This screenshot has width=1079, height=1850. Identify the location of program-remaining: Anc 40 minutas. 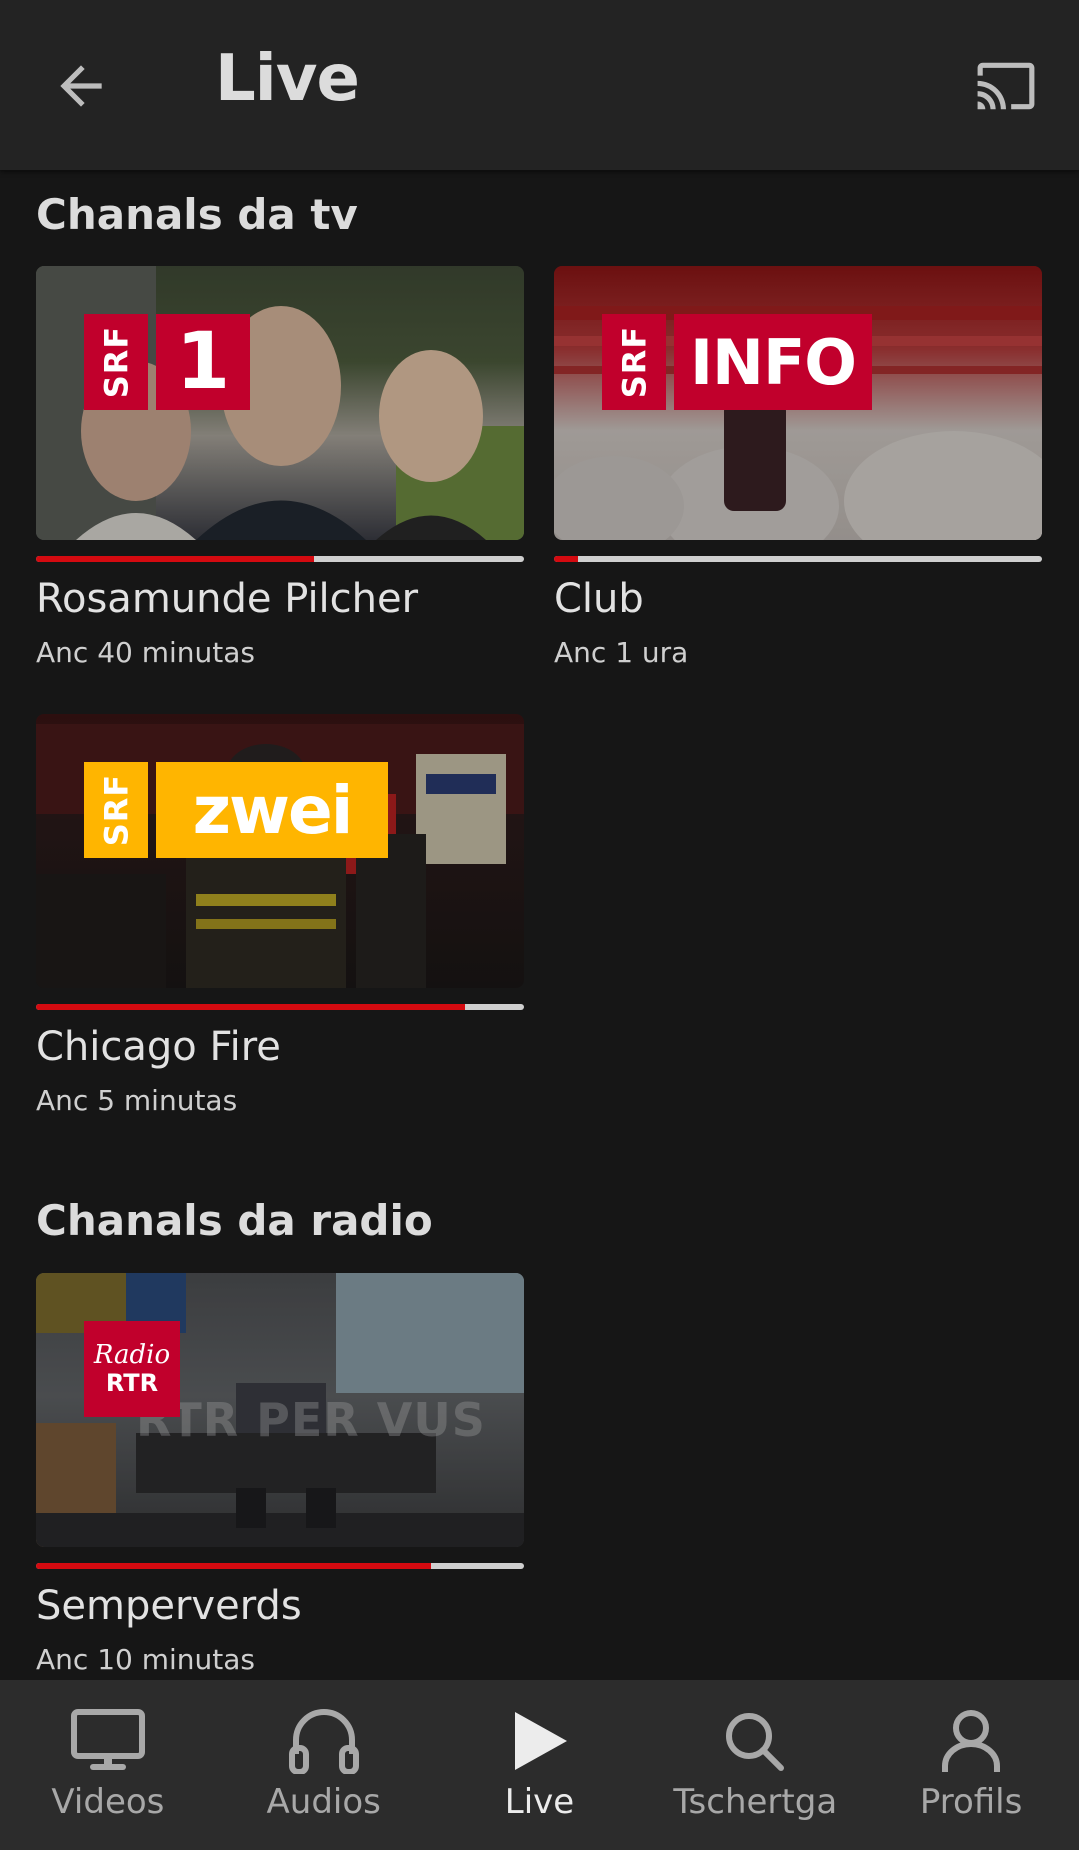
(145, 652).